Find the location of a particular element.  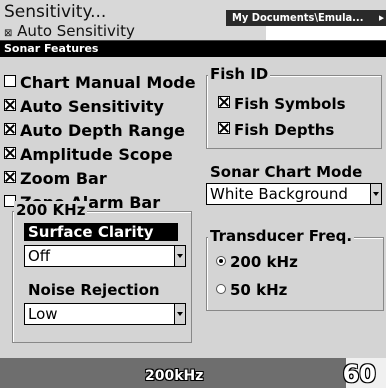

checkbox-fish-depths: Fish Depths is located at coordinates (276, 130).